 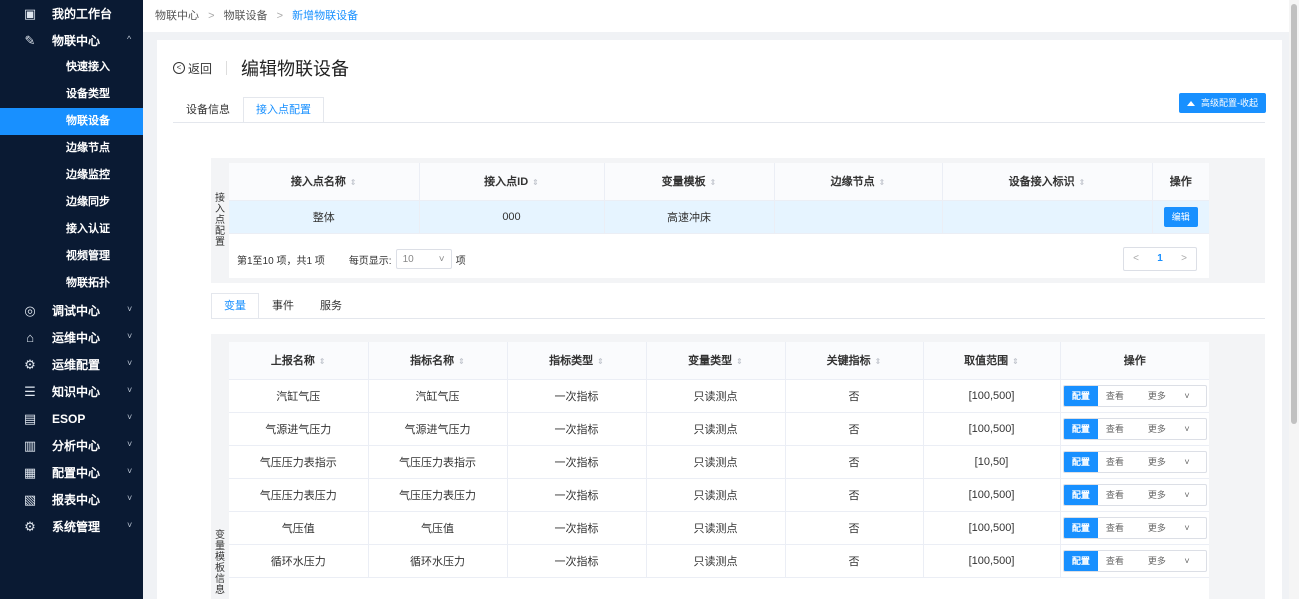 I want to click on page-scrollbar, so click(x=1294, y=299).